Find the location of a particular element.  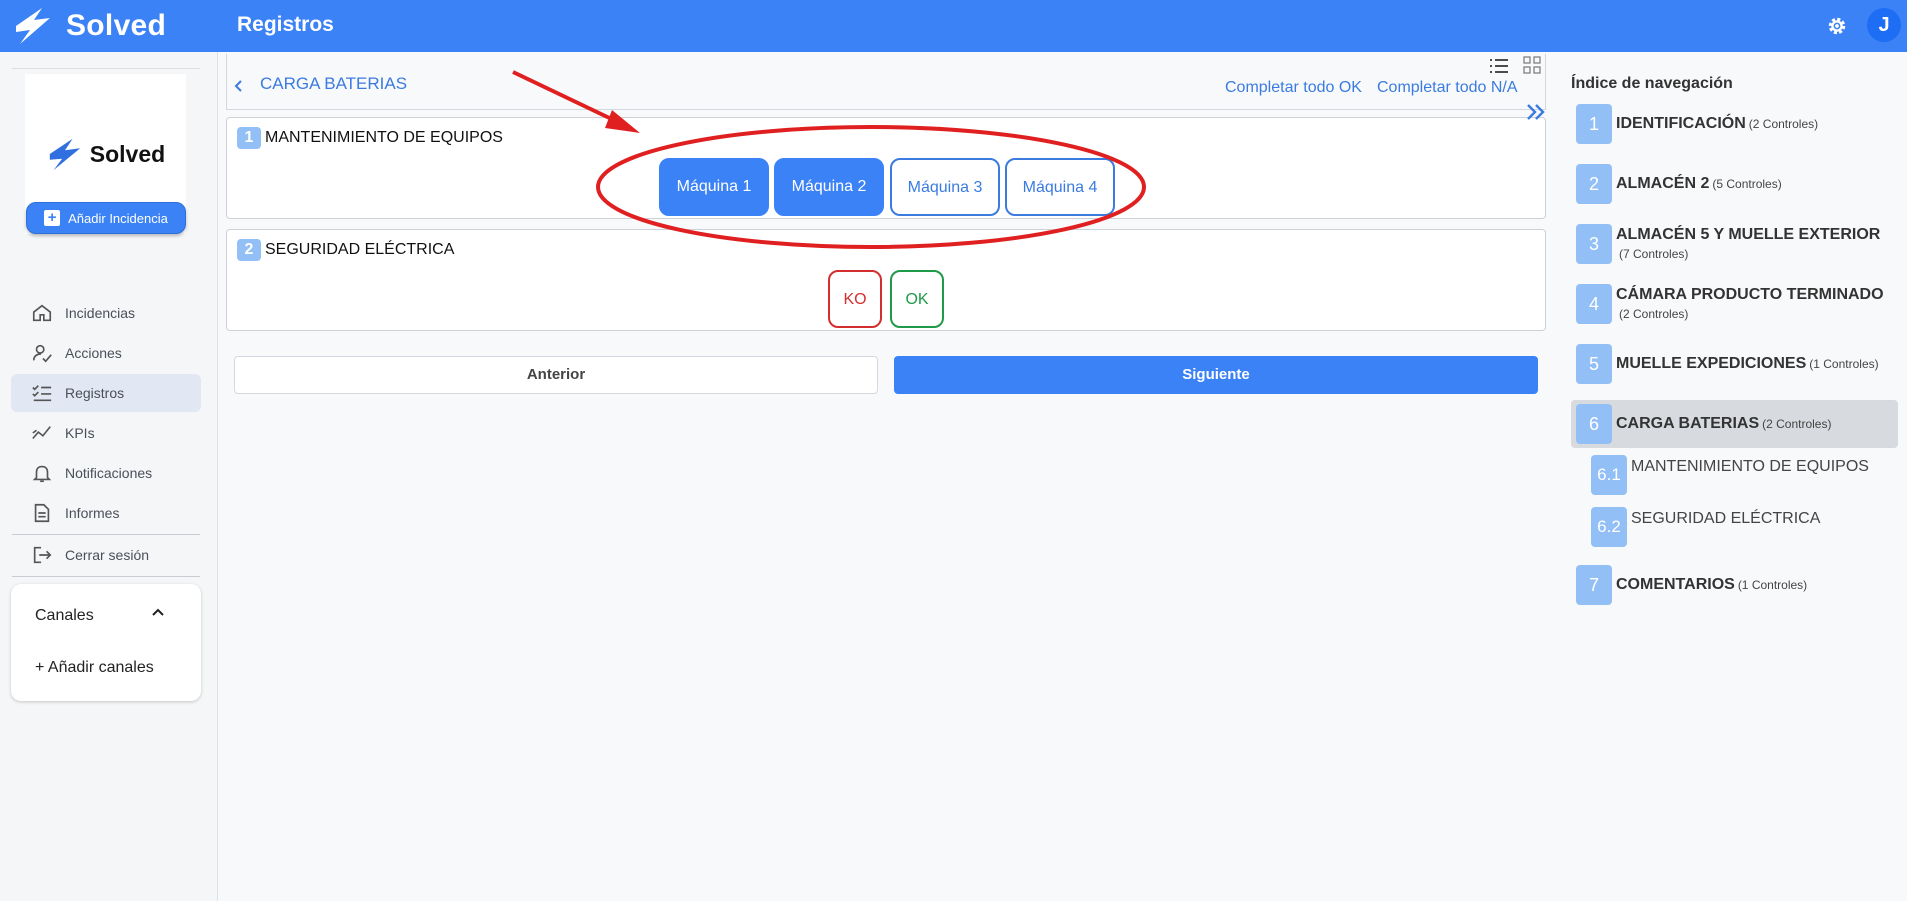

logout-button: Cerrar sesión is located at coordinates (106, 555).